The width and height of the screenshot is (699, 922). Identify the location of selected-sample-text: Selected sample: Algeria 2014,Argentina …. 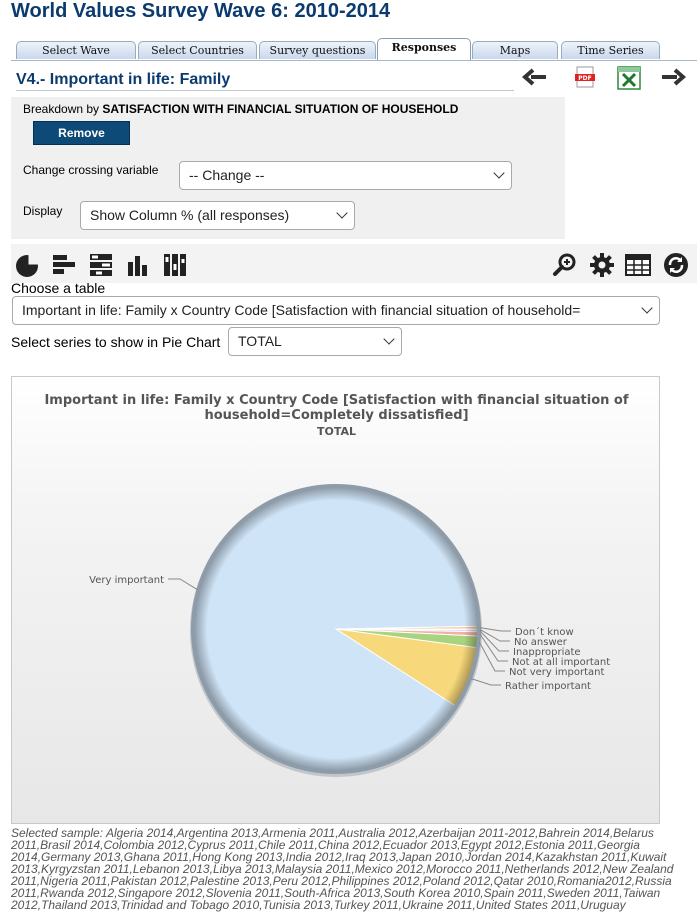
(342, 869).